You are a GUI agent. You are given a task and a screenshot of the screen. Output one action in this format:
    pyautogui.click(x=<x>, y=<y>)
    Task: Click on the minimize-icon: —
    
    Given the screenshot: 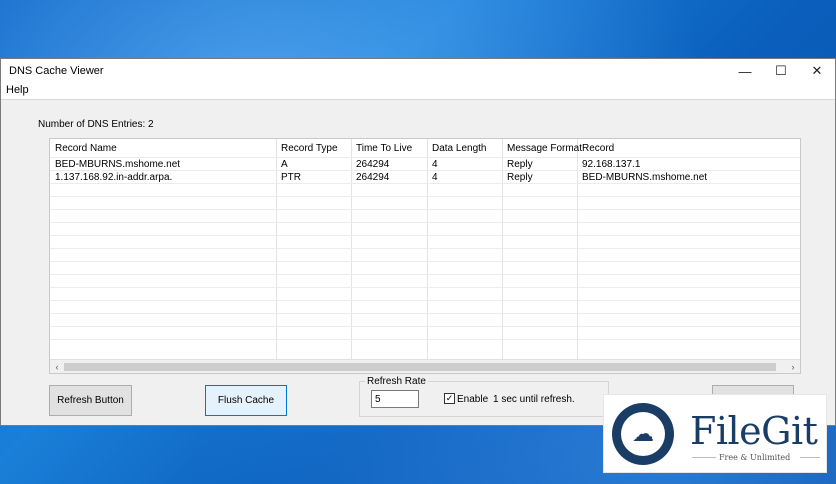 What is the action you would take?
    pyautogui.click(x=745, y=71)
    